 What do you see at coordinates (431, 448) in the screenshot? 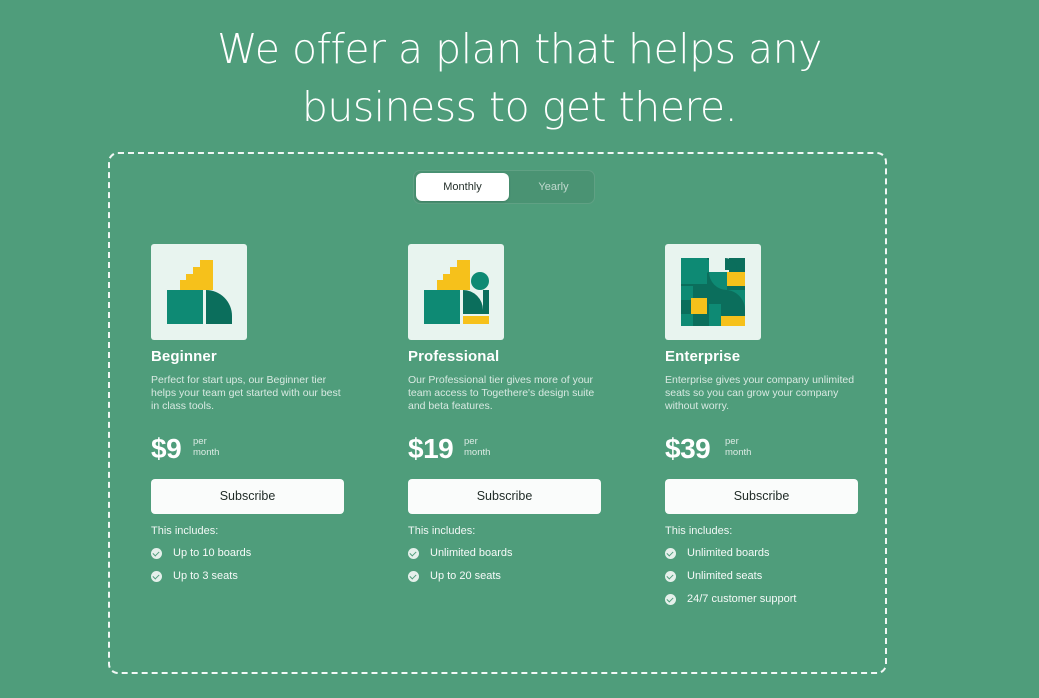
I see `plan-price: $19` at bounding box center [431, 448].